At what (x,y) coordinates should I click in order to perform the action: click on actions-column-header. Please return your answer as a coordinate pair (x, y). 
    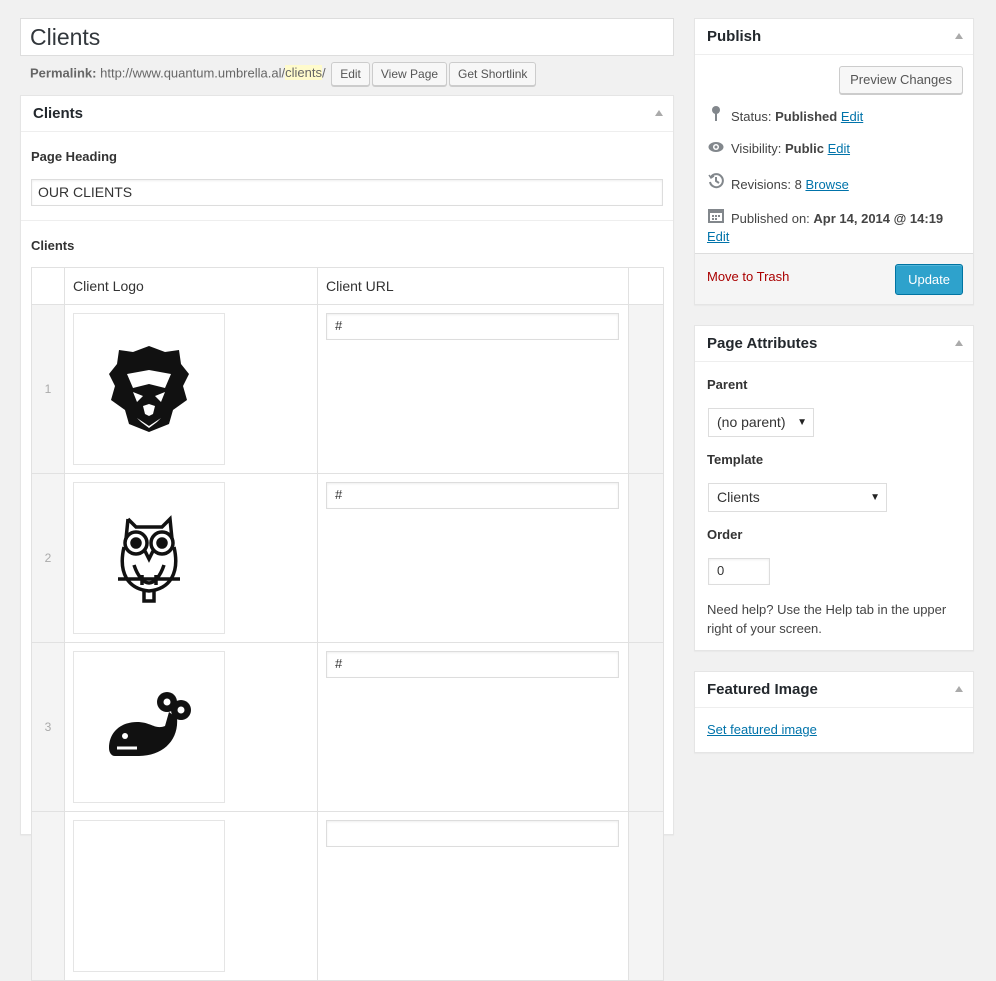
    Looking at the image, I should click on (646, 286).